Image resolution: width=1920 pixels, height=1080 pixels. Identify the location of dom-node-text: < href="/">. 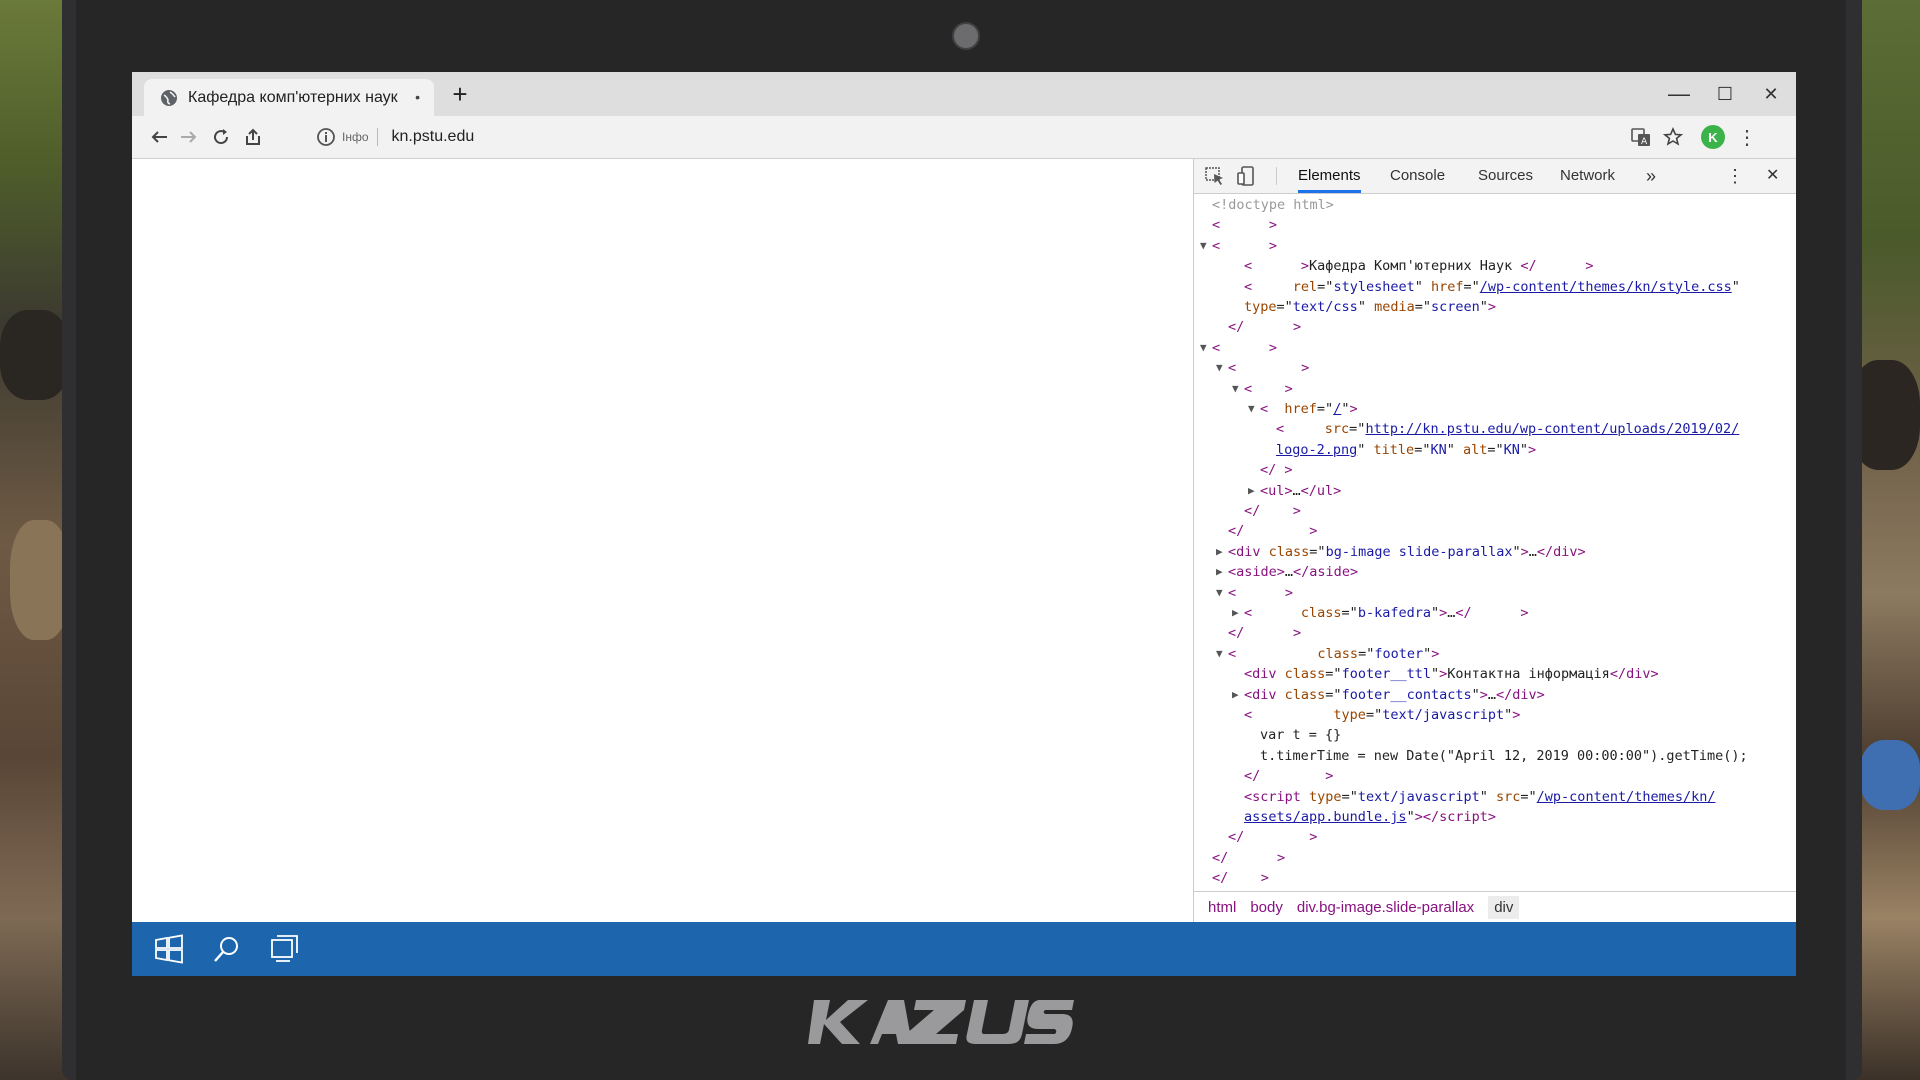
(1309, 409).